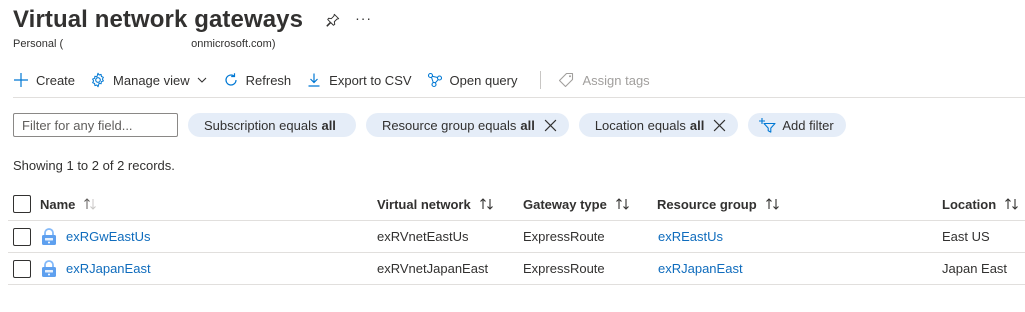  I want to click on manage-view-button: Manage view, so click(149, 80).